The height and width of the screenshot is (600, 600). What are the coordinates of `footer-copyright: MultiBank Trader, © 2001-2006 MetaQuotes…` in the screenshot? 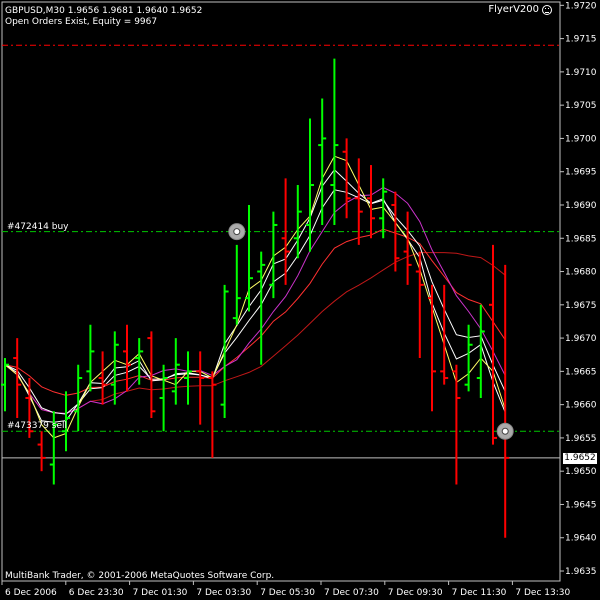 It's located at (140, 576).